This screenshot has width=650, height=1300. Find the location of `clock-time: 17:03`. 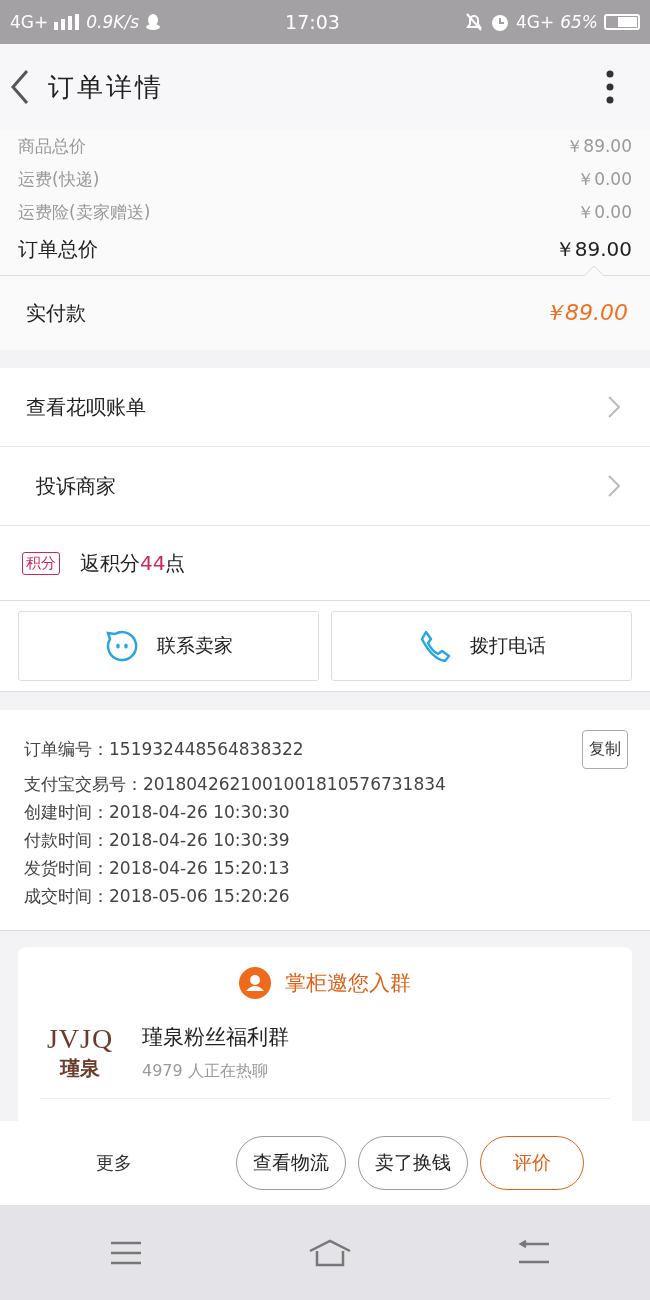

clock-time: 17:03 is located at coordinates (312, 22).